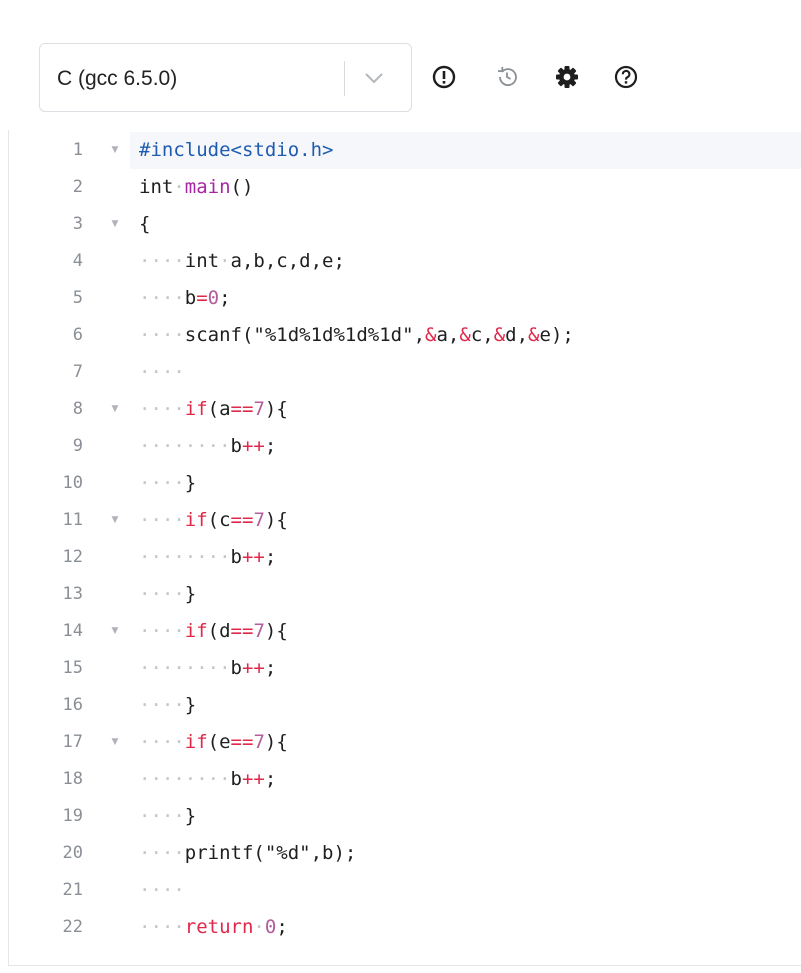 This screenshot has height=973, width=801. Describe the element at coordinates (287, 853) in the screenshot. I see `code-token: "%d"` at that location.